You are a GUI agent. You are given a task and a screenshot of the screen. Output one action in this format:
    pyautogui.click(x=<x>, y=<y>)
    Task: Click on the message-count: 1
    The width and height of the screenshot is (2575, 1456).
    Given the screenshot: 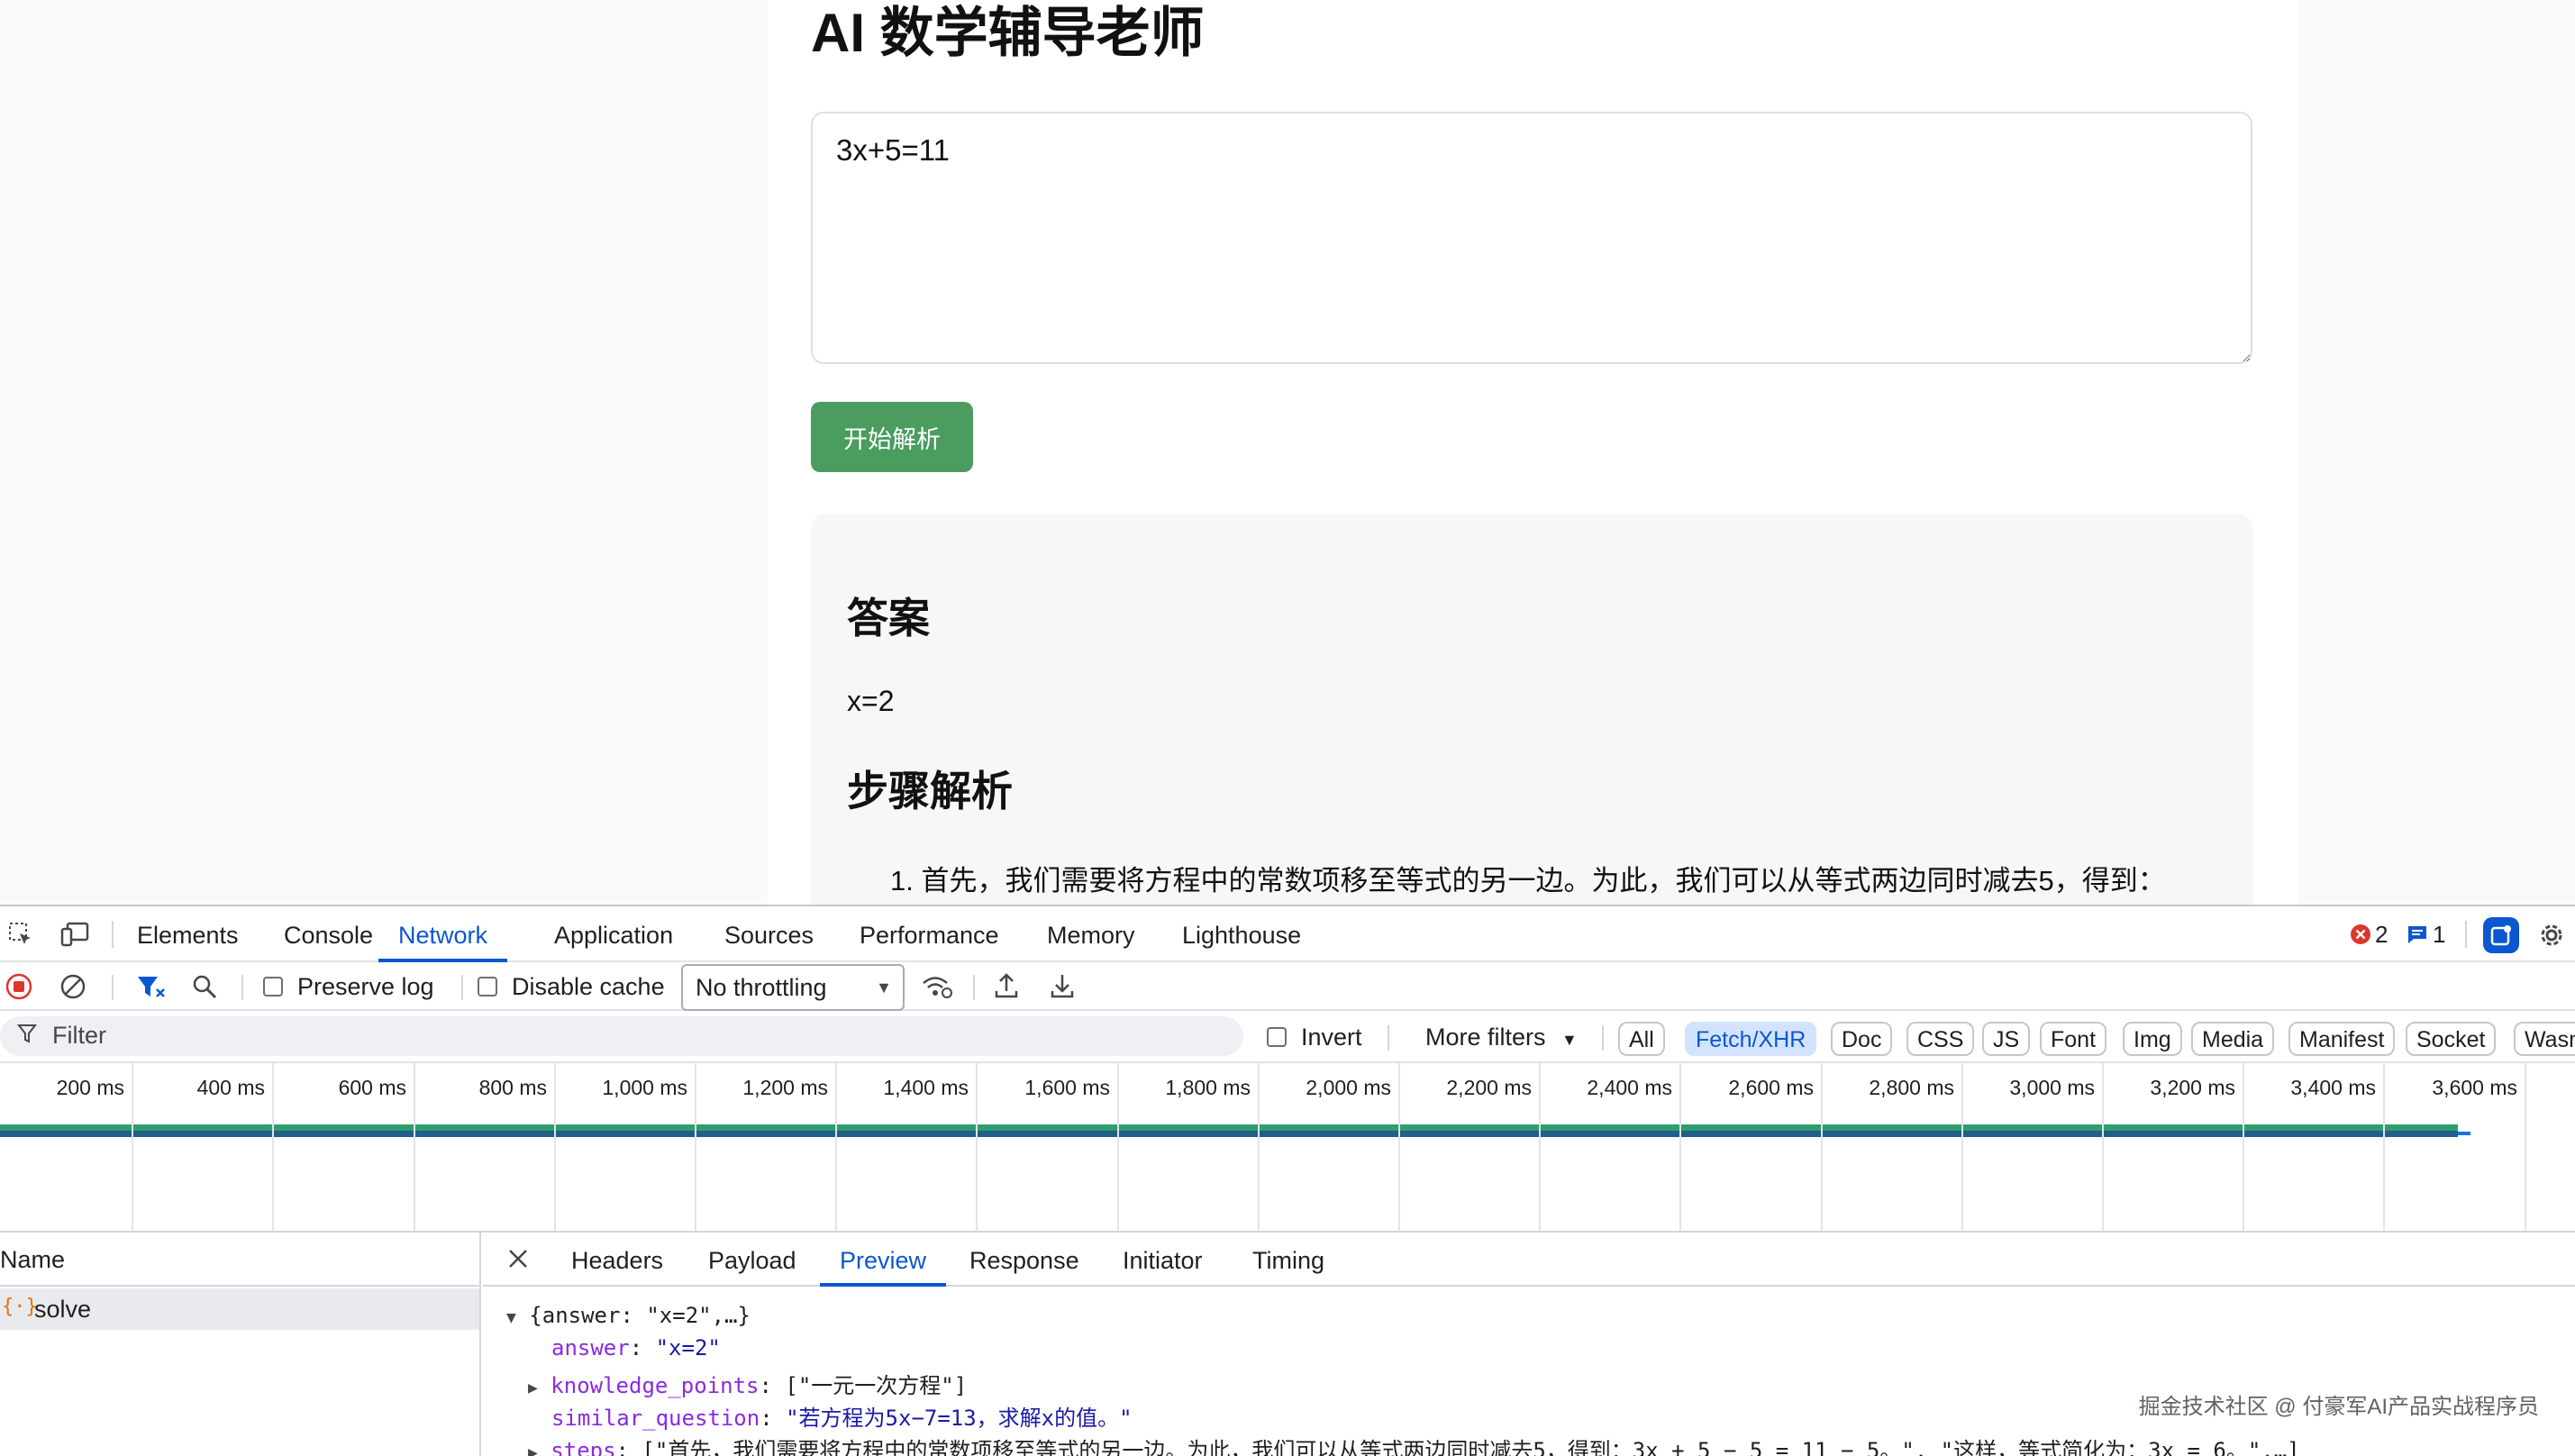 What is the action you would take?
    pyautogui.click(x=2439, y=935)
    